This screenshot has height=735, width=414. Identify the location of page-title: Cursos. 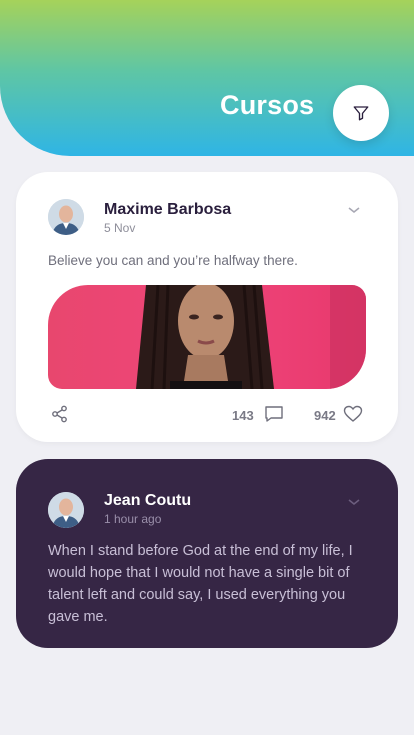
(267, 105).